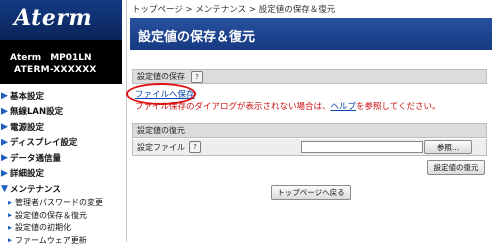 The width and height of the screenshot is (500, 247). I want to click on sidebar-item-wireless-lan: 無線LAN設定, so click(61, 112).